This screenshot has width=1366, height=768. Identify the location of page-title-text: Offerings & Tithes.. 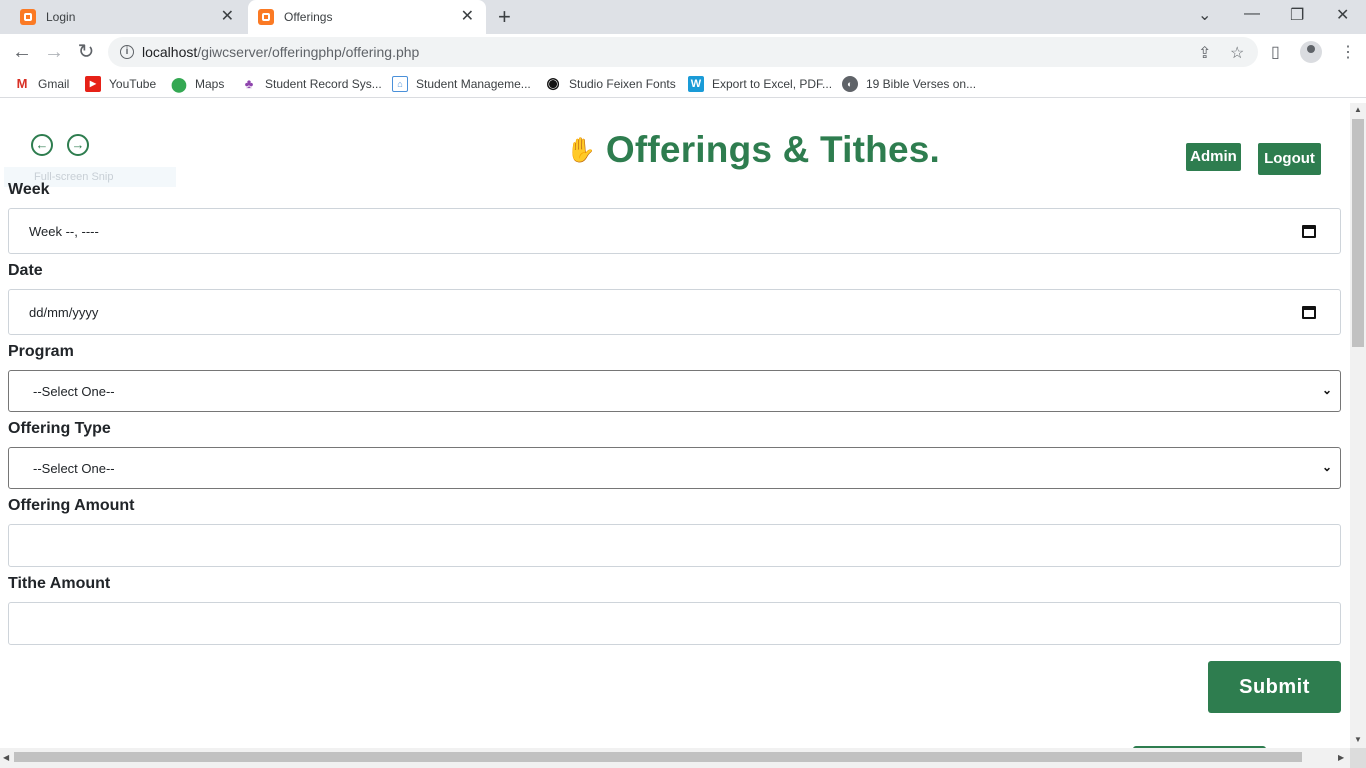
(772, 149).